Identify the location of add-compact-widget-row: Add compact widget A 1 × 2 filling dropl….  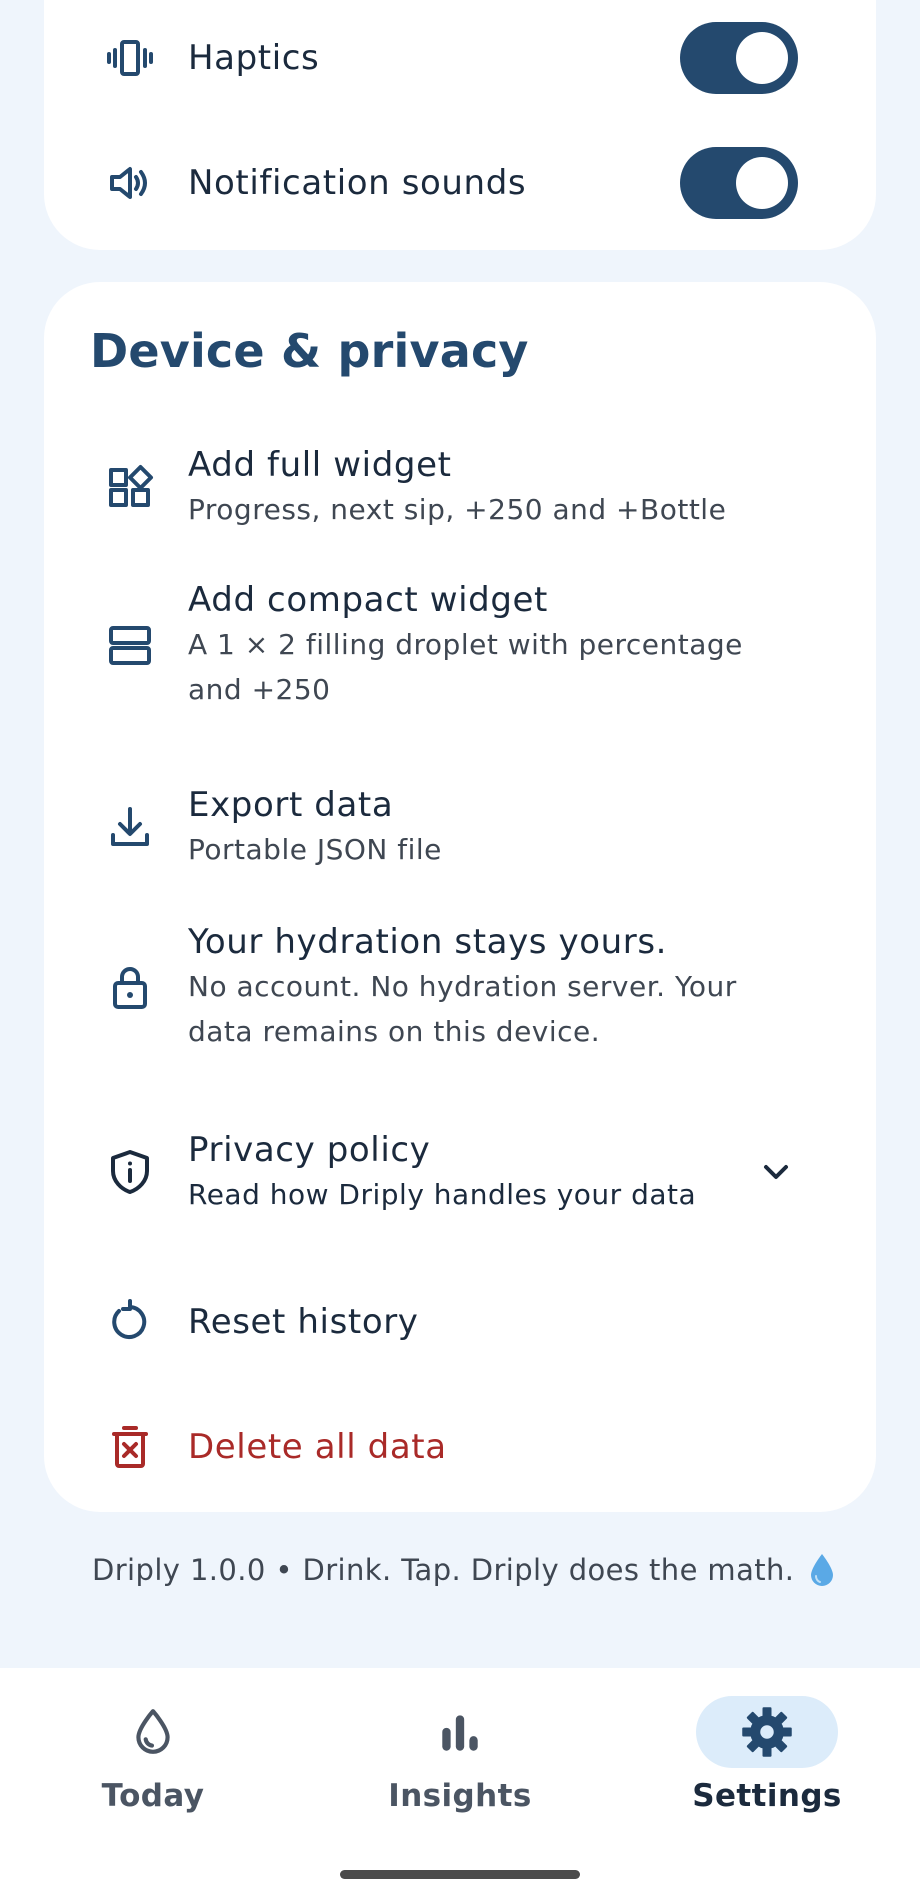
(460, 645).